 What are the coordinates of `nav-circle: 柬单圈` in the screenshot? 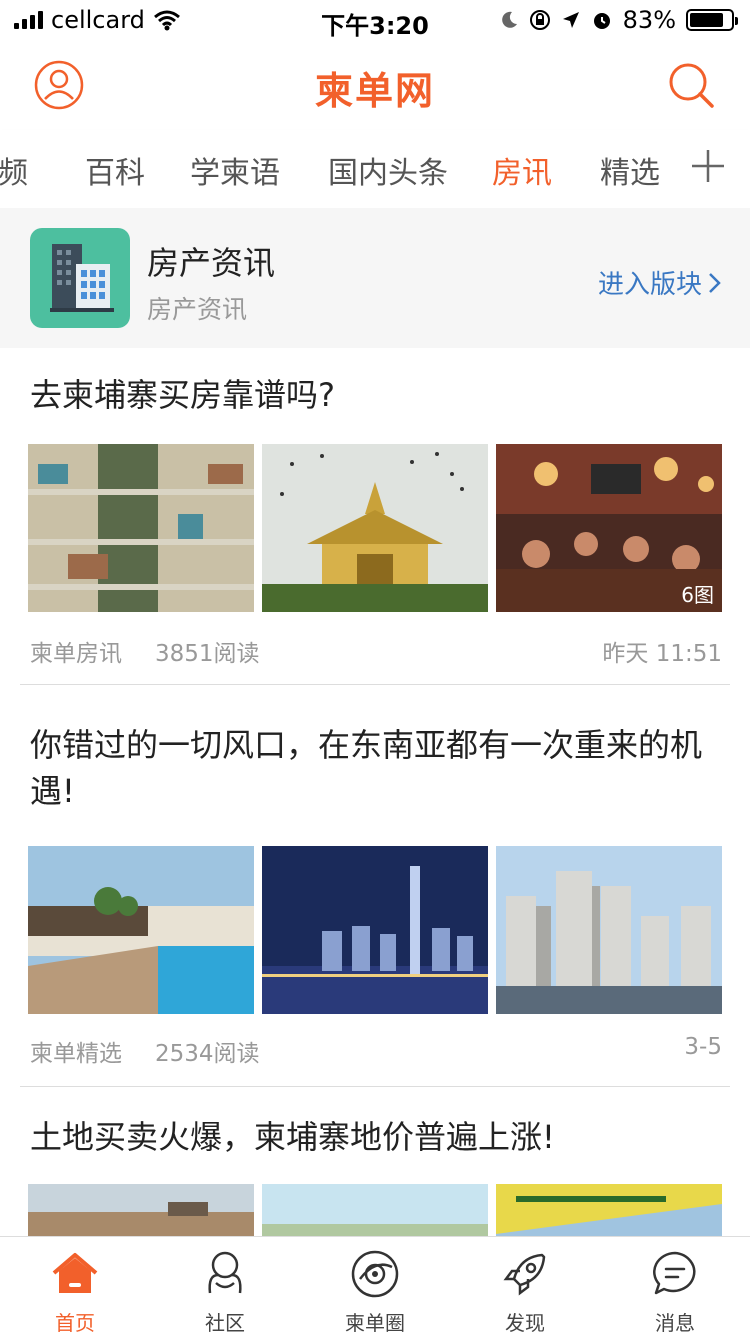 It's located at (375, 1285).